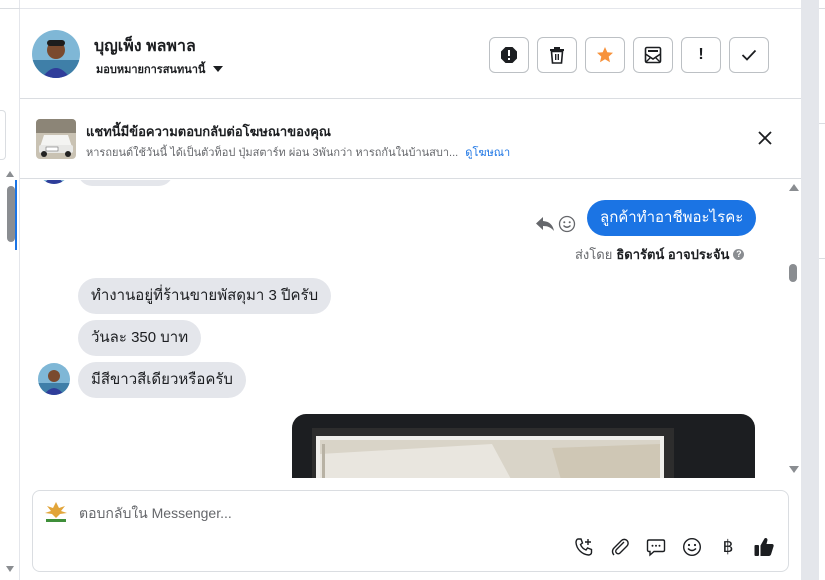  I want to click on thread-scroll-up, so click(794, 187).